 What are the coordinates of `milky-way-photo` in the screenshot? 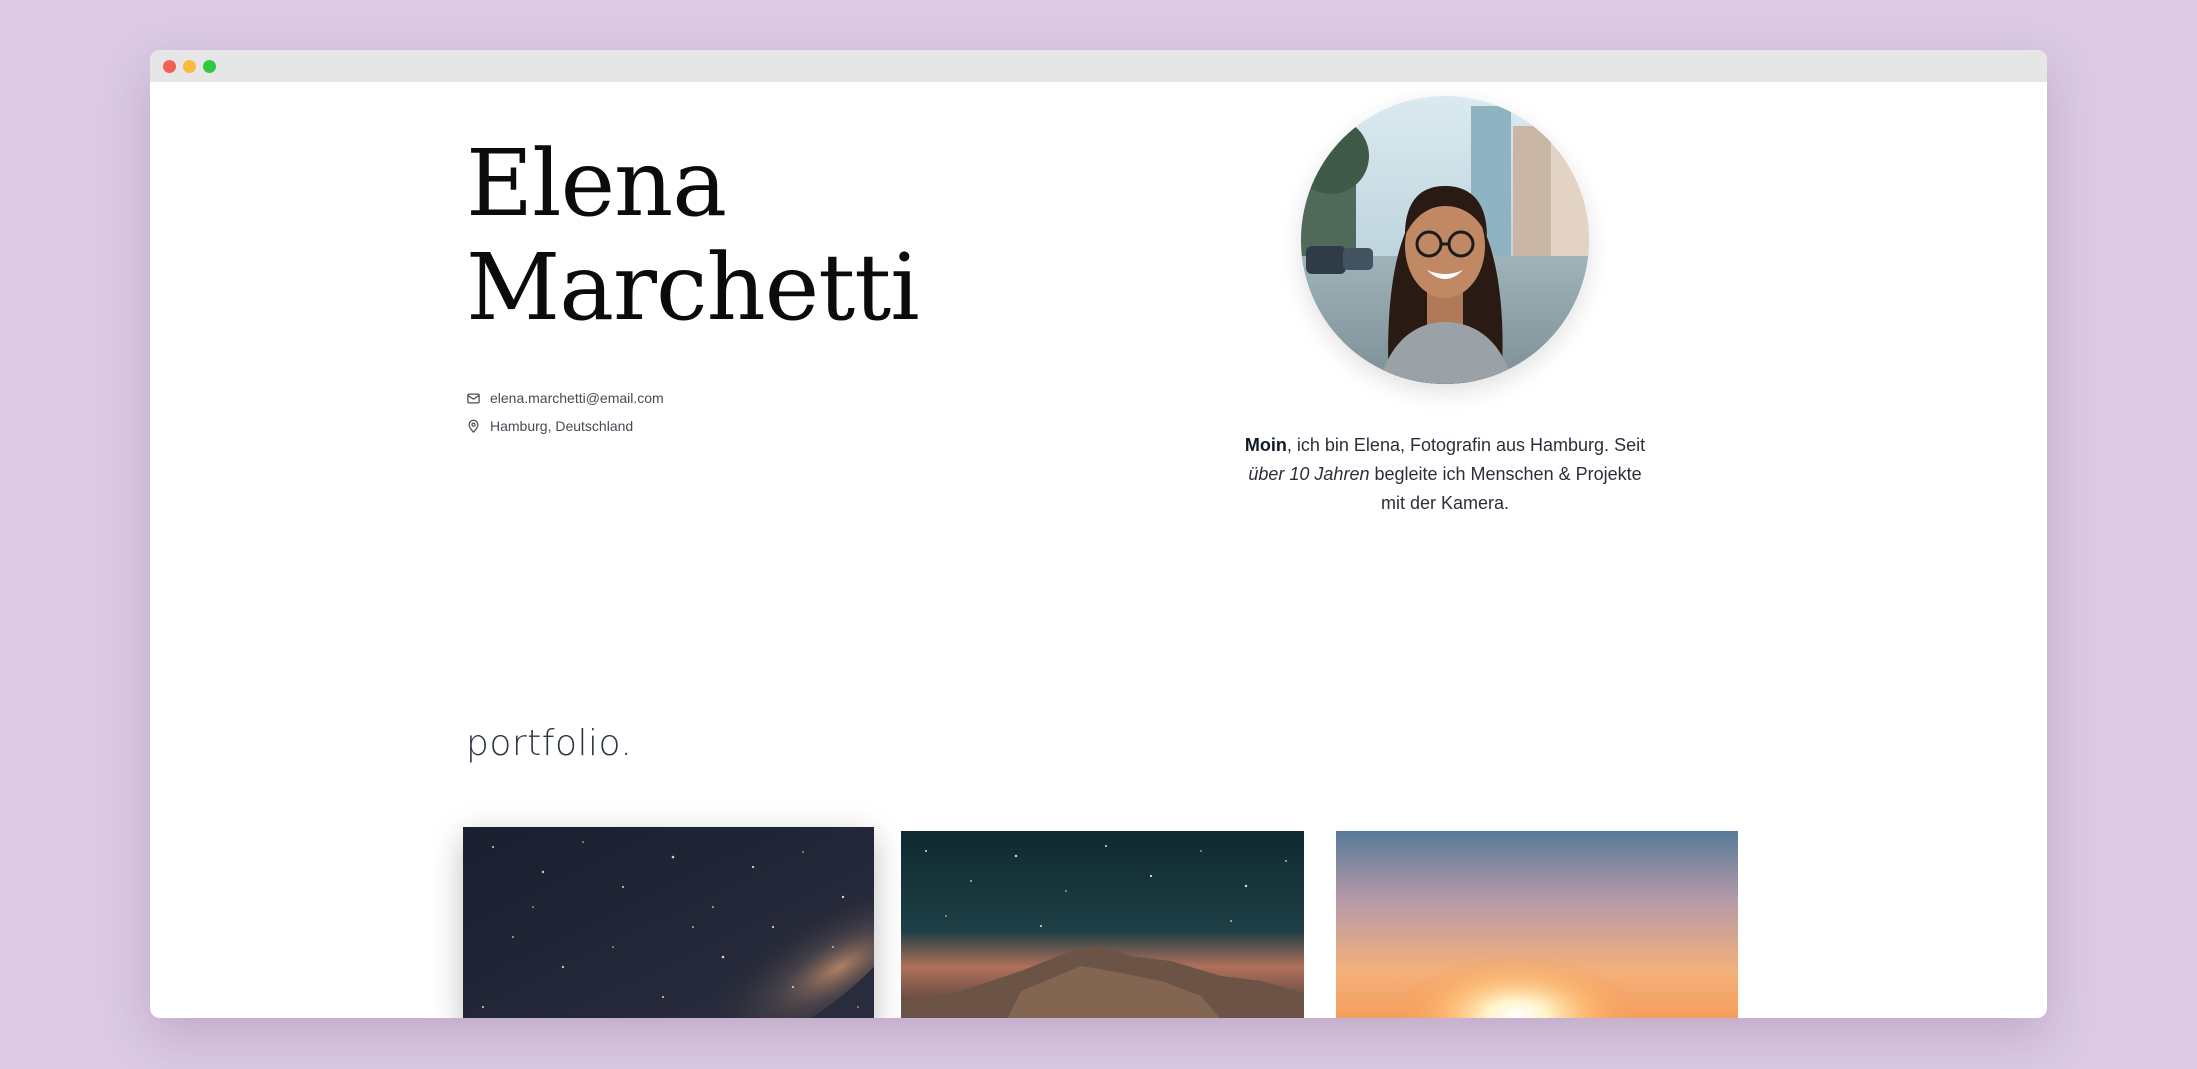 It's located at (668, 922).